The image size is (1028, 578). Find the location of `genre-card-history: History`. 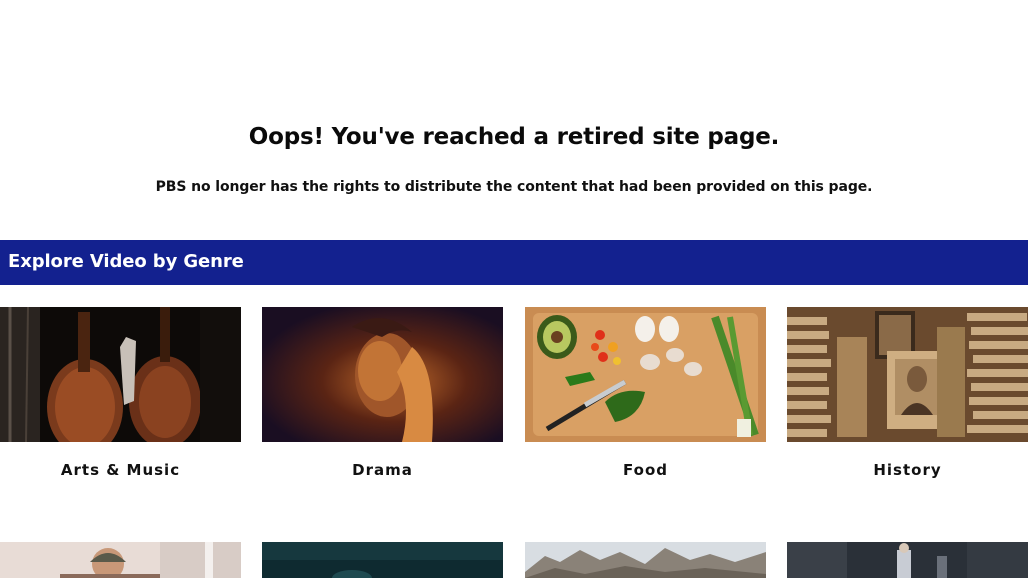

genre-card-history: History is located at coordinates (907, 393).